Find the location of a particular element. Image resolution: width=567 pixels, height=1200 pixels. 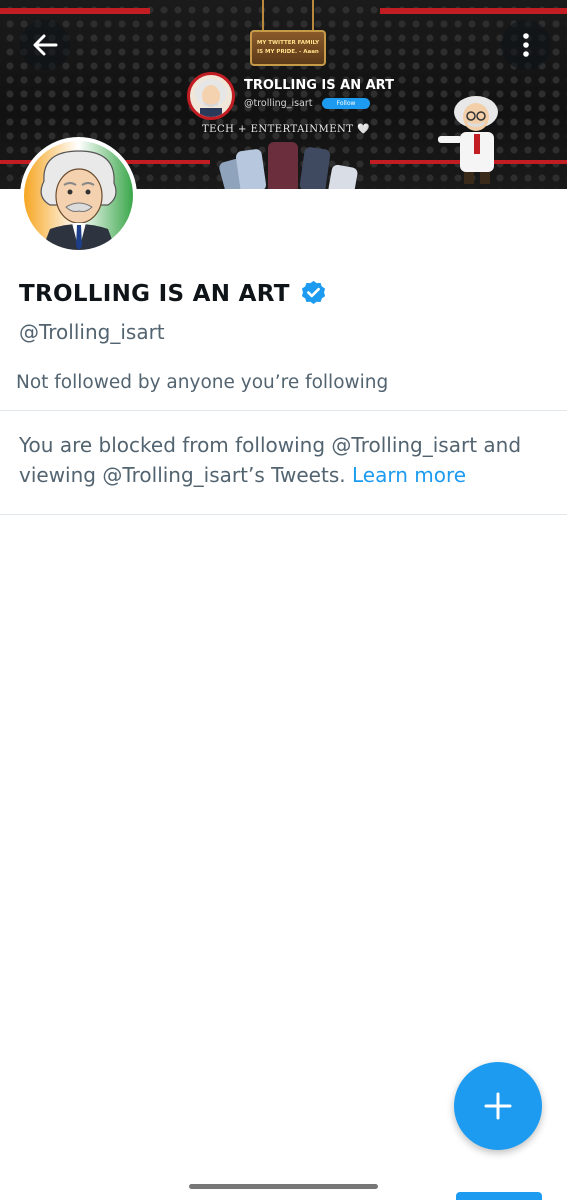

banner-follow-graphic: Follow is located at coordinates (346, 103).